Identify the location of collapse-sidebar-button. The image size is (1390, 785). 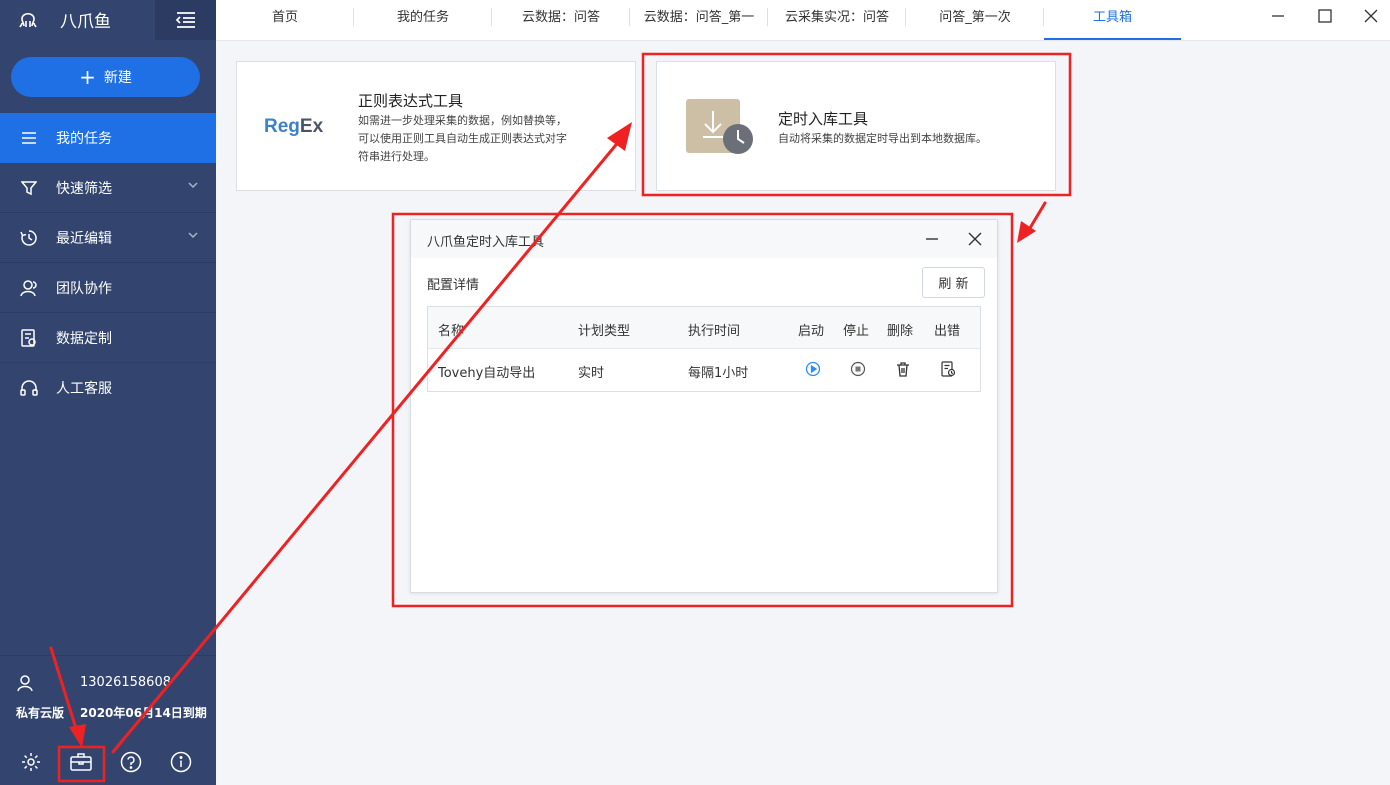
(185, 20).